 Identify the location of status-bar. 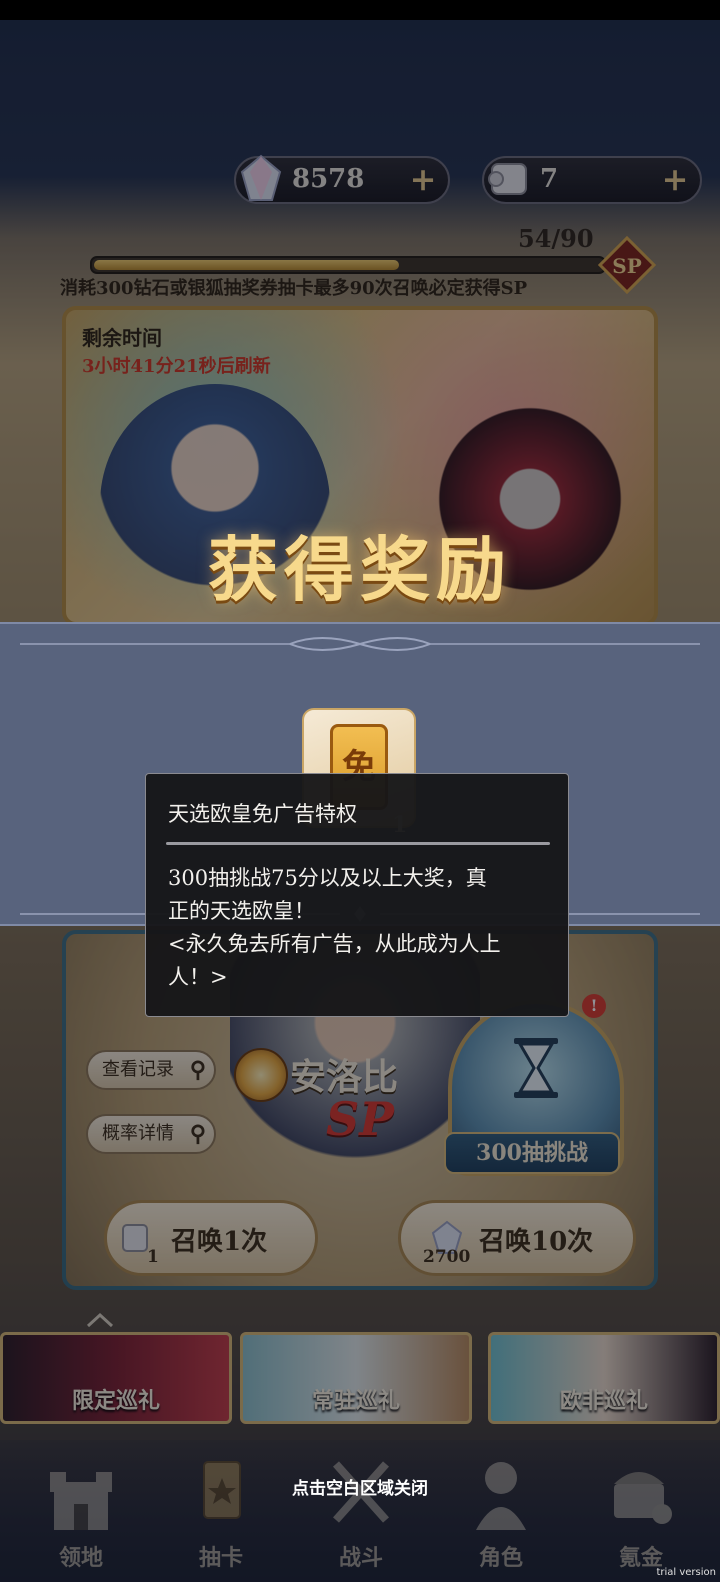
(360, 10).